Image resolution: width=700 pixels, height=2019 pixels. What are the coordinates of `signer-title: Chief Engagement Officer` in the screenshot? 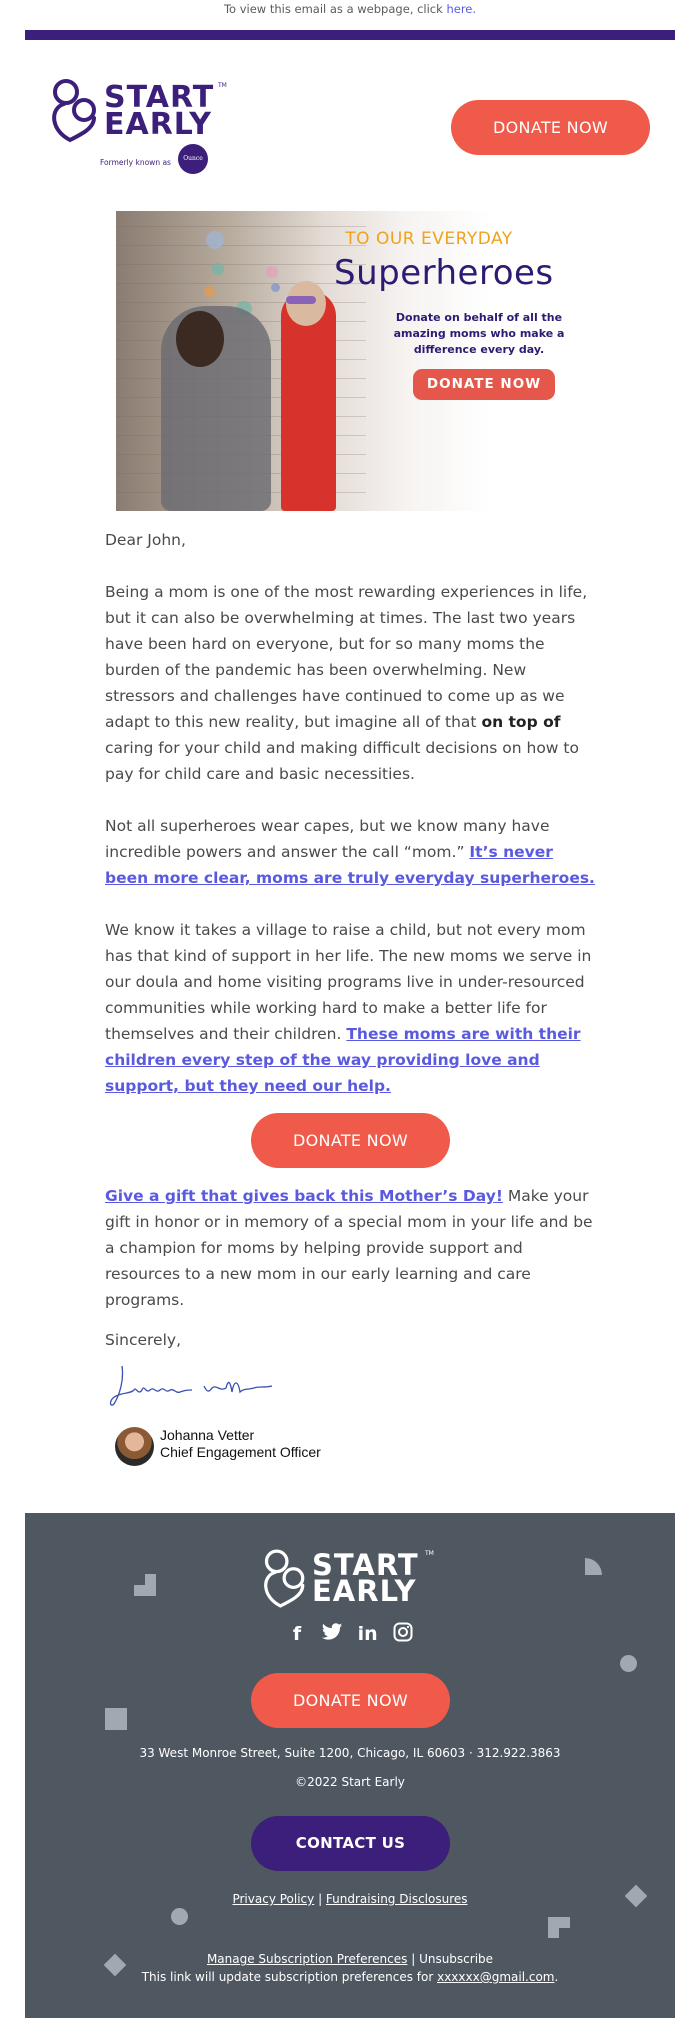 It's located at (240, 1452).